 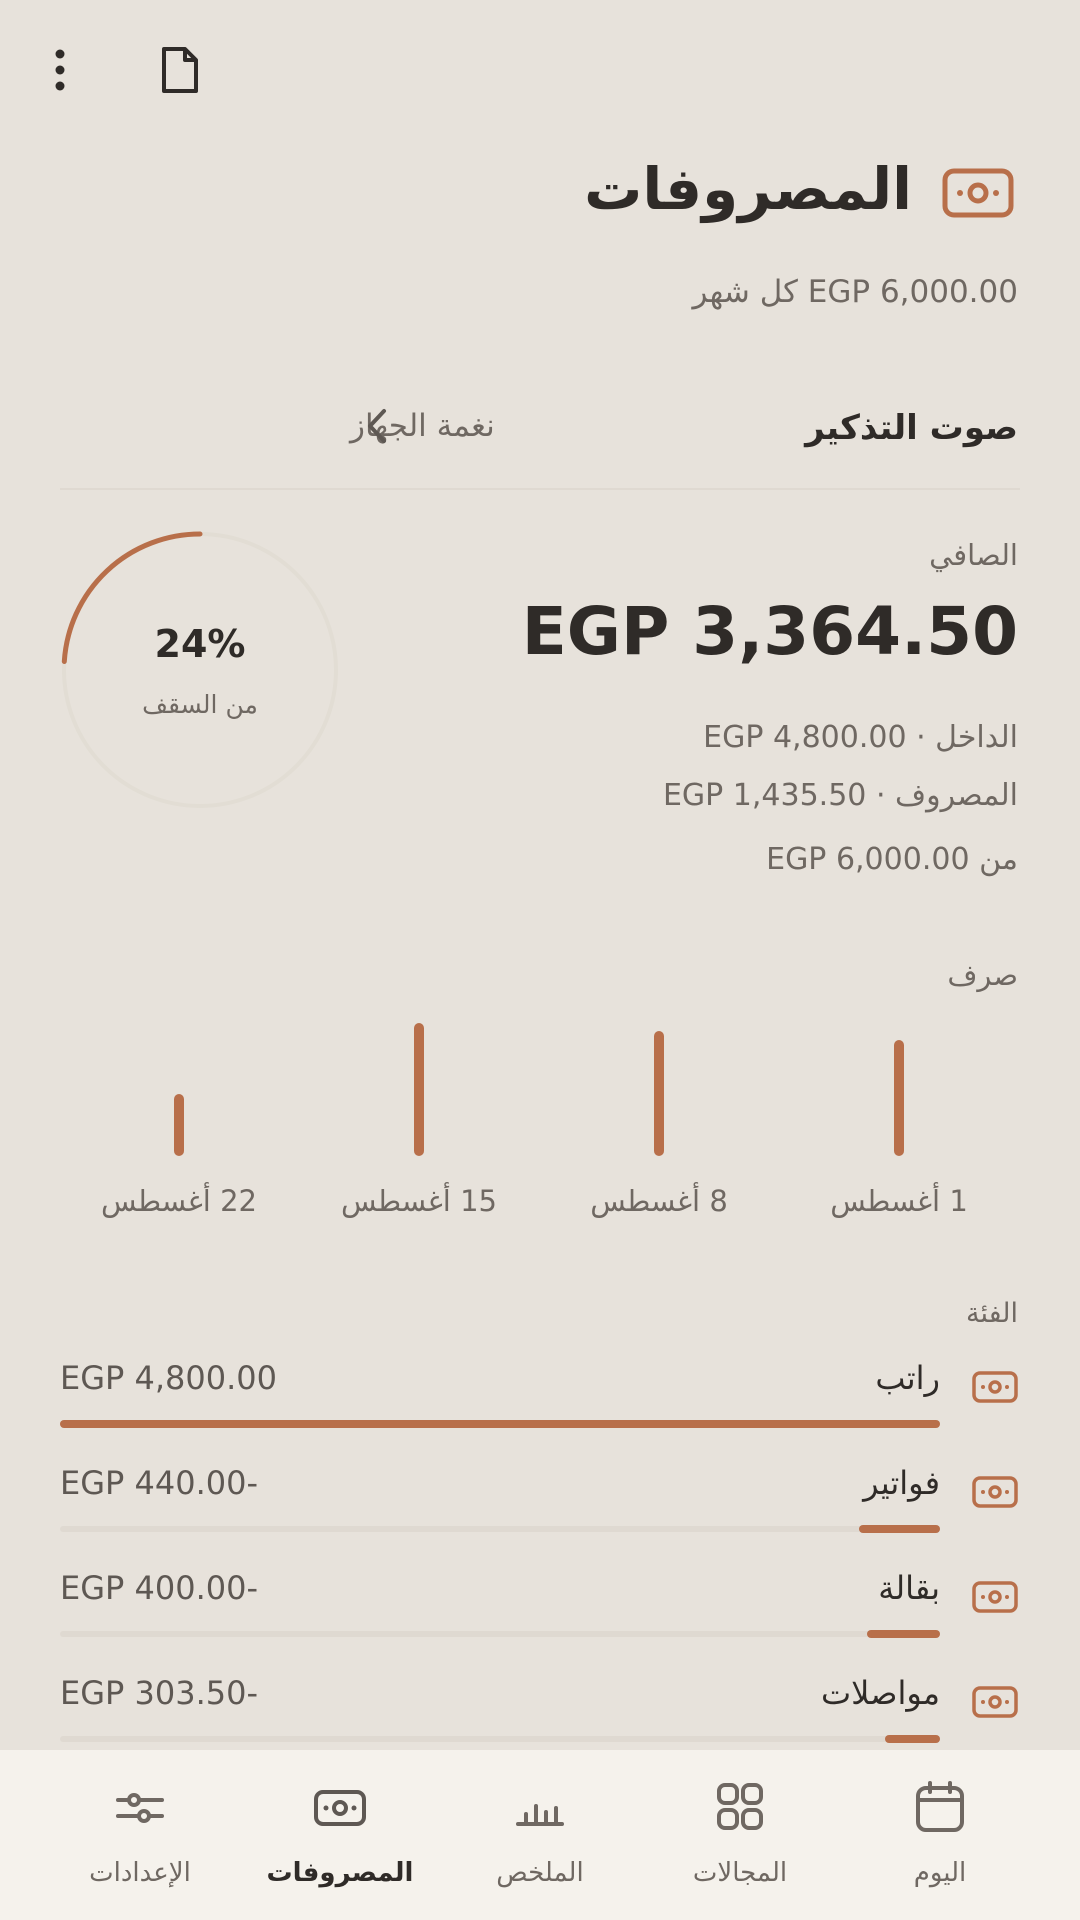 What do you see at coordinates (907, 1378) in the screenshot?
I see `category-name: راتب` at bounding box center [907, 1378].